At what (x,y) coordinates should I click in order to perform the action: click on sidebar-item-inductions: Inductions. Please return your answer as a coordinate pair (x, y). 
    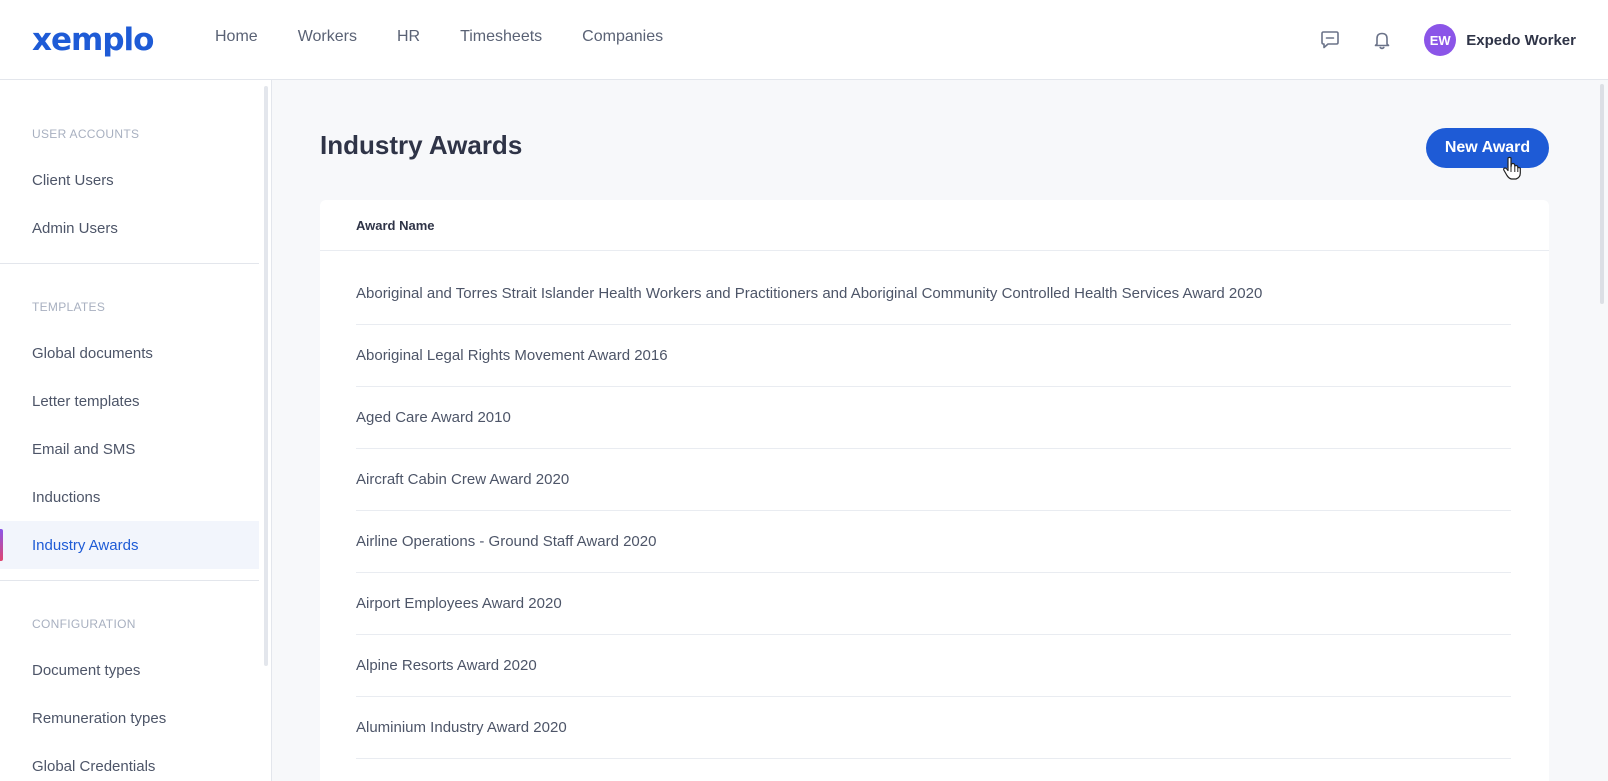
    Looking at the image, I should click on (129, 497).